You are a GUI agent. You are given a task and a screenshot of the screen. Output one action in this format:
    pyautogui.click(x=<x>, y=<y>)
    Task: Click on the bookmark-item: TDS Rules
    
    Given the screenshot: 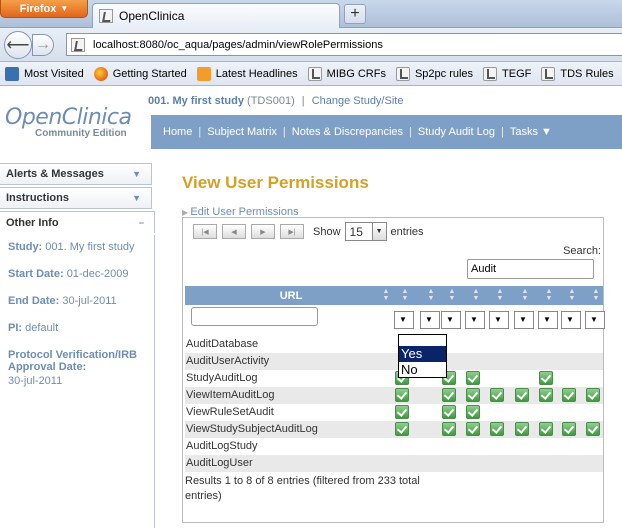 What is the action you would take?
    pyautogui.click(x=577, y=73)
    